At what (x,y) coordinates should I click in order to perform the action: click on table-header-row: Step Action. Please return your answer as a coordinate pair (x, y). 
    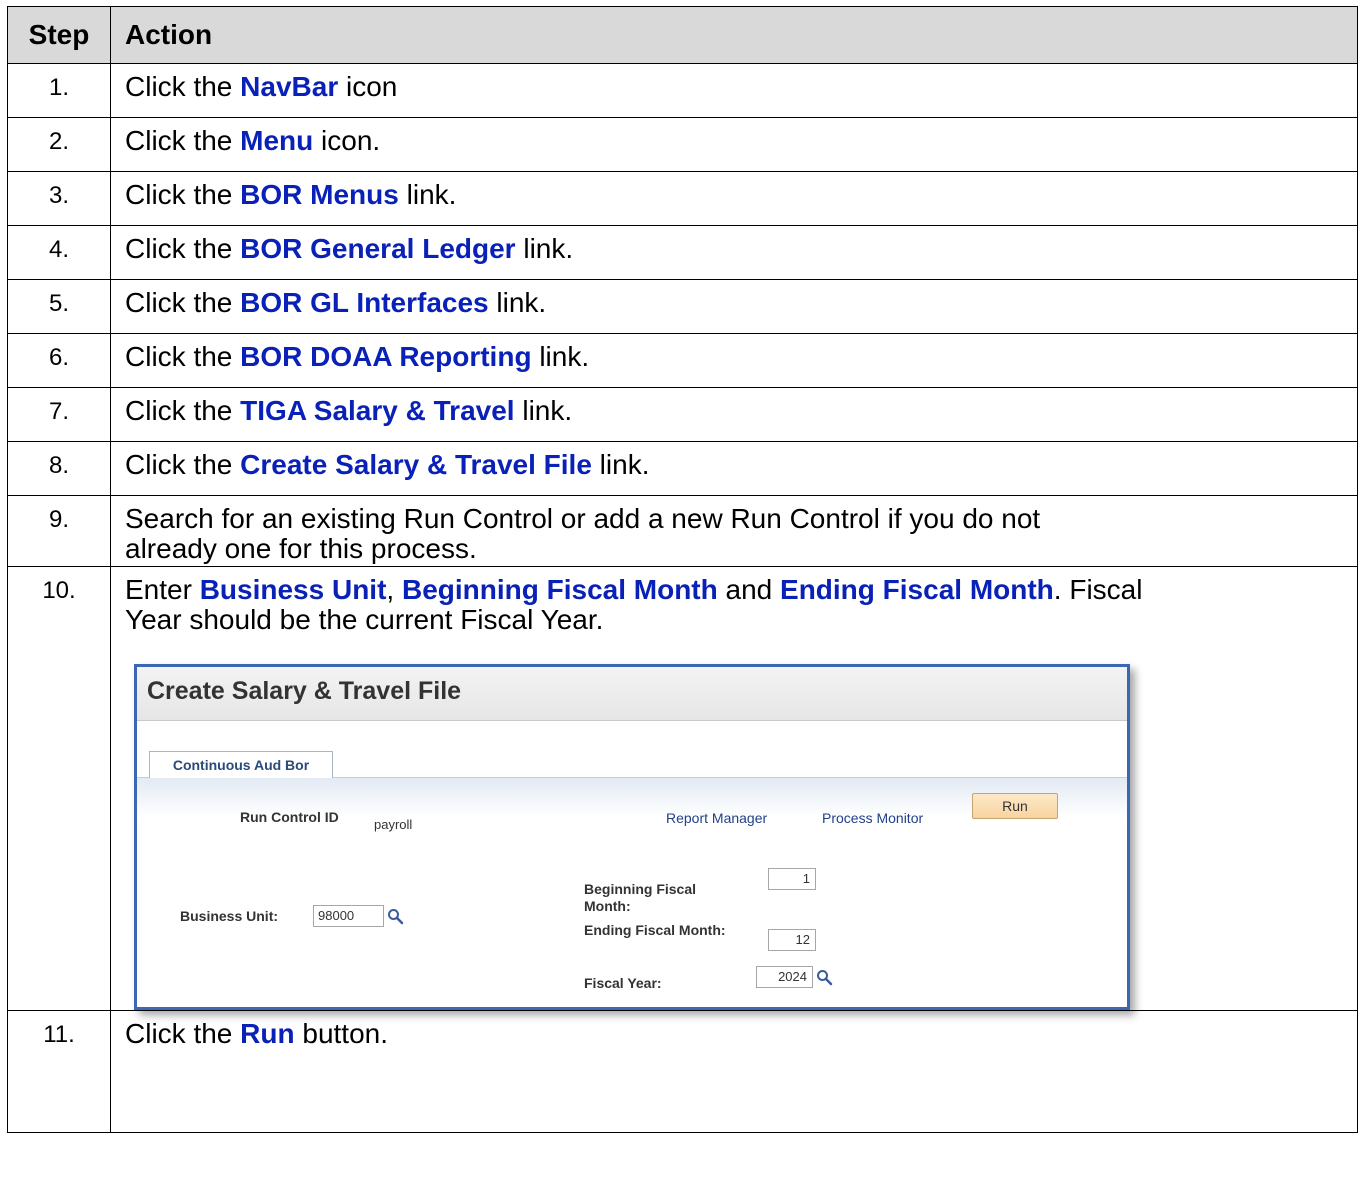
    Looking at the image, I should click on (682, 35).